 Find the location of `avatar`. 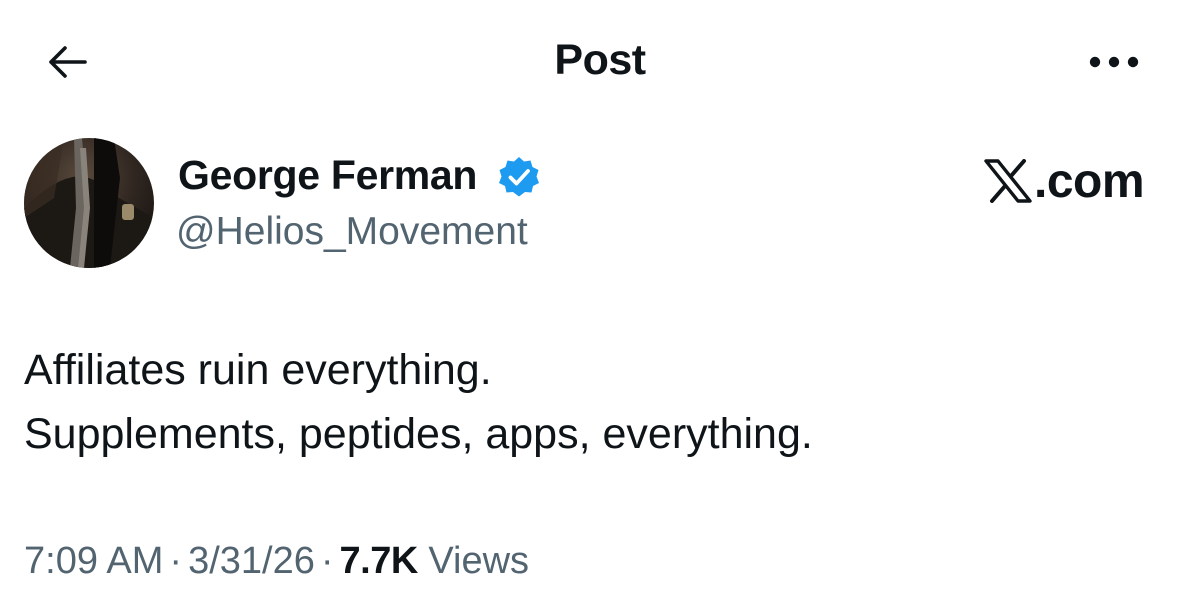

avatar is located at coordinates (89, 203).